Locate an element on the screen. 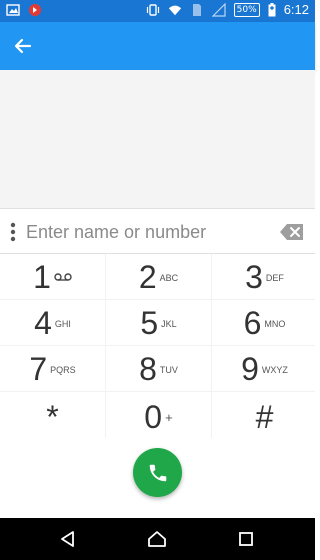  signal-icon is located at coordinates (218, 9).